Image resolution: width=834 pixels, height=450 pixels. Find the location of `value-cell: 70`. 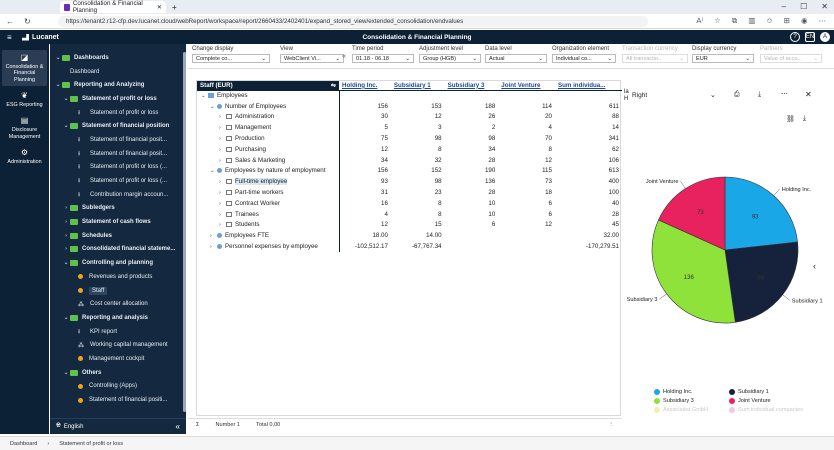

value-cell: 70 is located at coordinates (526, 138).